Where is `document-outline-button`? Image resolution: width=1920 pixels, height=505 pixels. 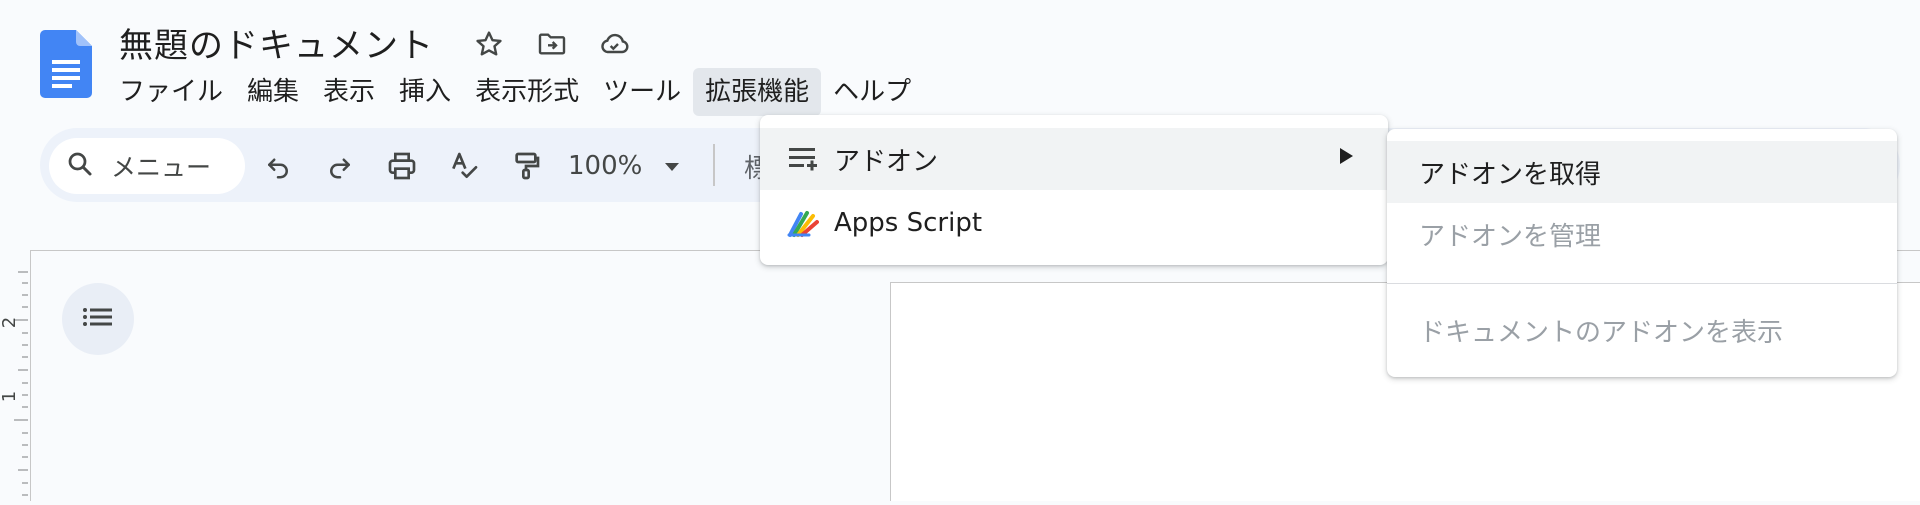
document-outline-button is located at coordinates (98, 319).